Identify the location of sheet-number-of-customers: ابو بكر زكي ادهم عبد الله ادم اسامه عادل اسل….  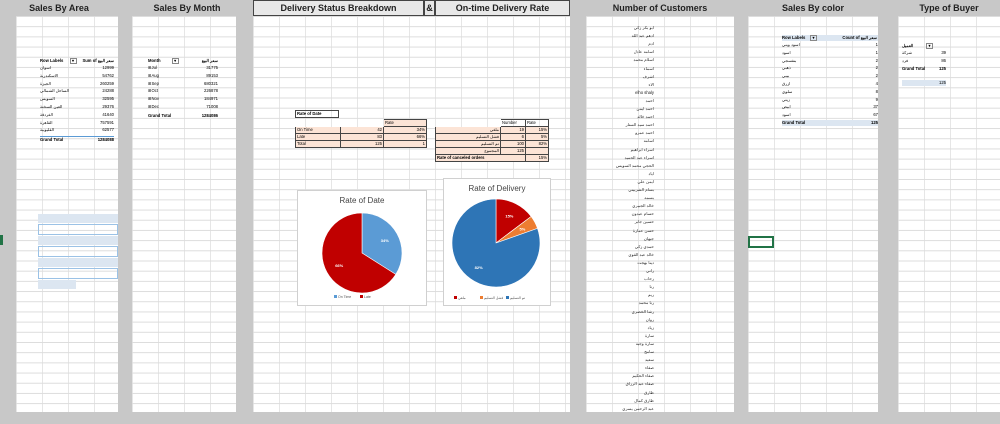
(660, 214).